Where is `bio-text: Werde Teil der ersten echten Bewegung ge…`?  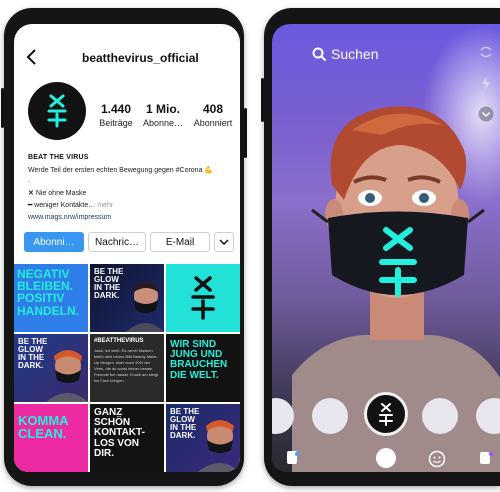
bio-text: Werde Teil der ersten echten Bewegung ge… is located at coordinates (121, 170).